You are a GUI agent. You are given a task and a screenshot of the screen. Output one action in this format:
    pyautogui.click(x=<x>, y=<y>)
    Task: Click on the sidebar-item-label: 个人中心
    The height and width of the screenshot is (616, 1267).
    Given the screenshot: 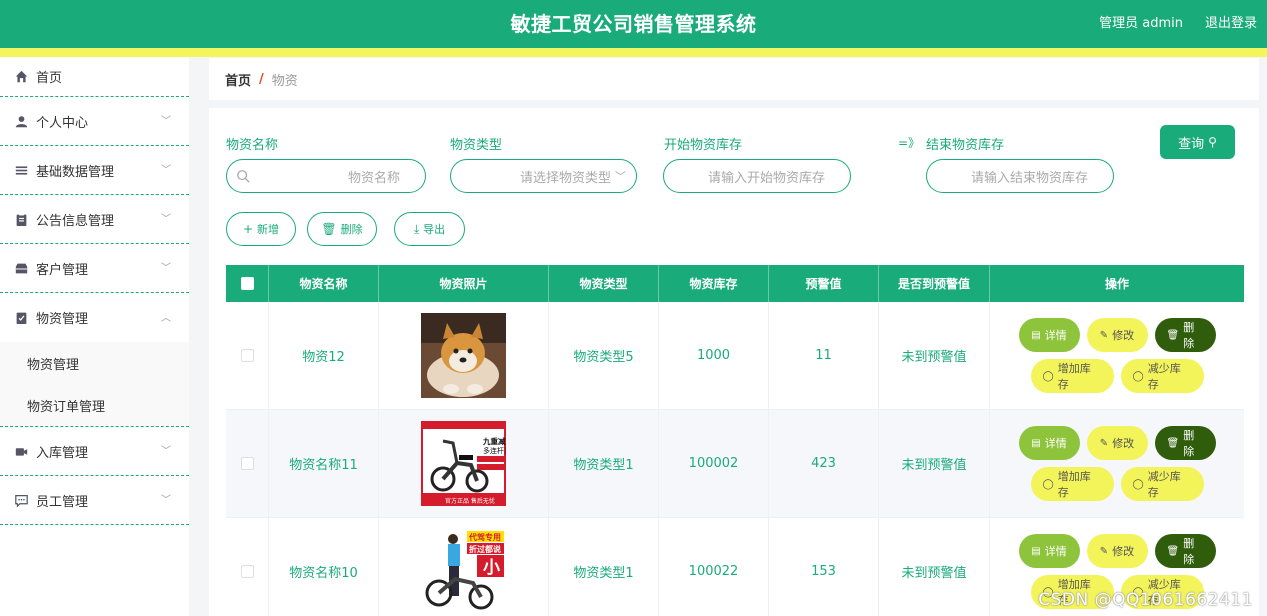 What is the action you would take?
    pyautogui.click(x=62, y=123)
    